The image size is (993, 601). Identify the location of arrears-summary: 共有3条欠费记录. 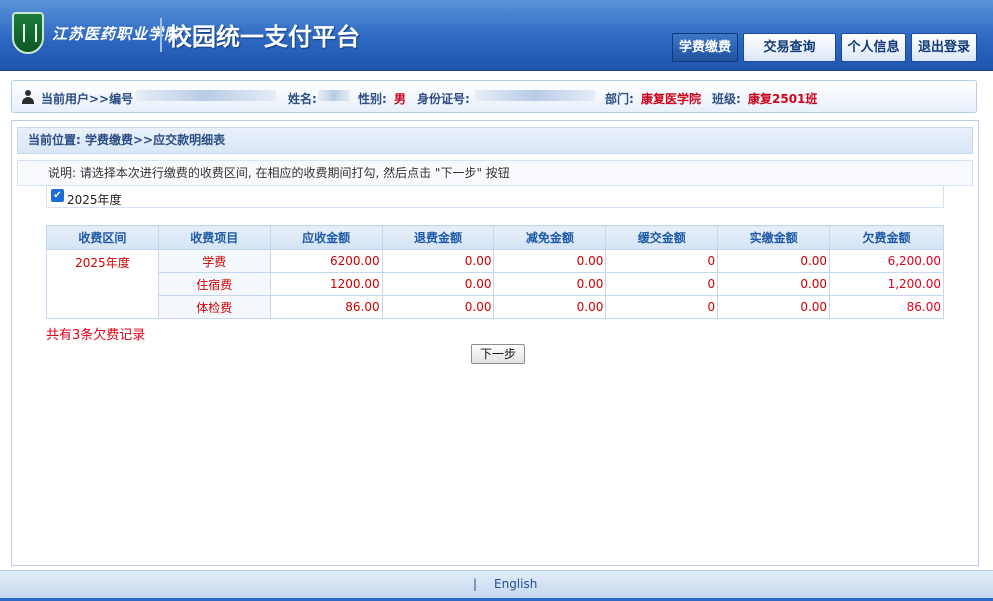
(96, 335).